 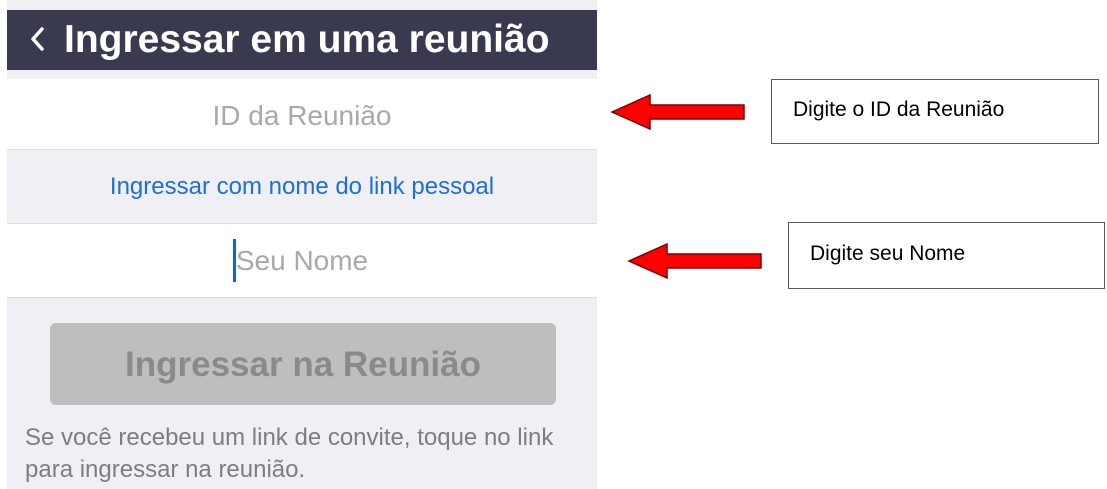 I want to click on title-bar: Ingressar em uma reunião, so click(x=302, y=40).